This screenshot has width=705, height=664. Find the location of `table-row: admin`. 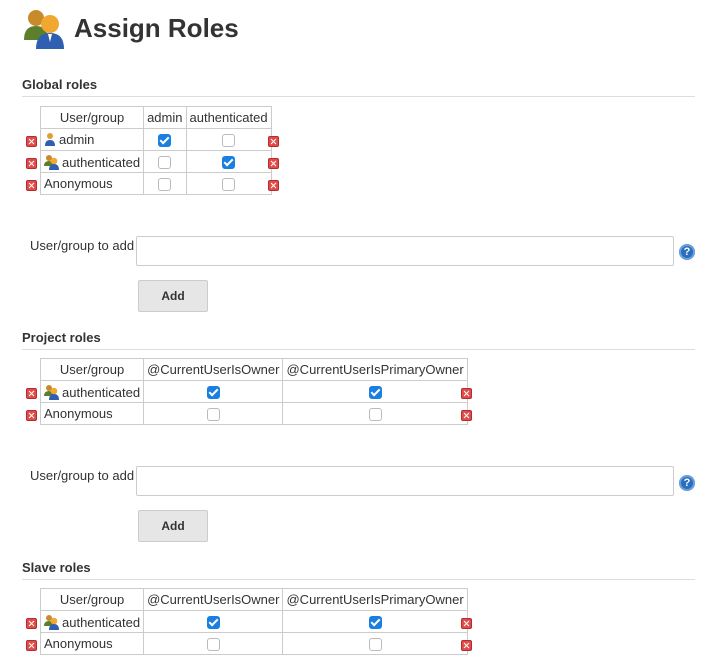

table-row: admin is located at coordinates (155, 139).